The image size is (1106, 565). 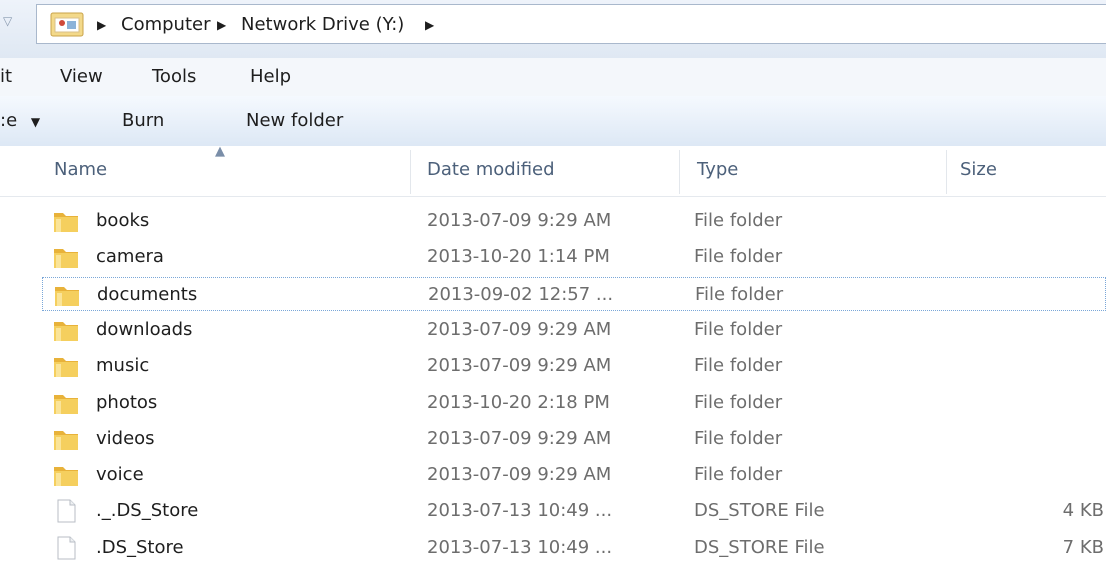 What do you see at coordinates (270, 77) in the screenshot?
I see `menu-help: Help` at bounding box center [270, 77].